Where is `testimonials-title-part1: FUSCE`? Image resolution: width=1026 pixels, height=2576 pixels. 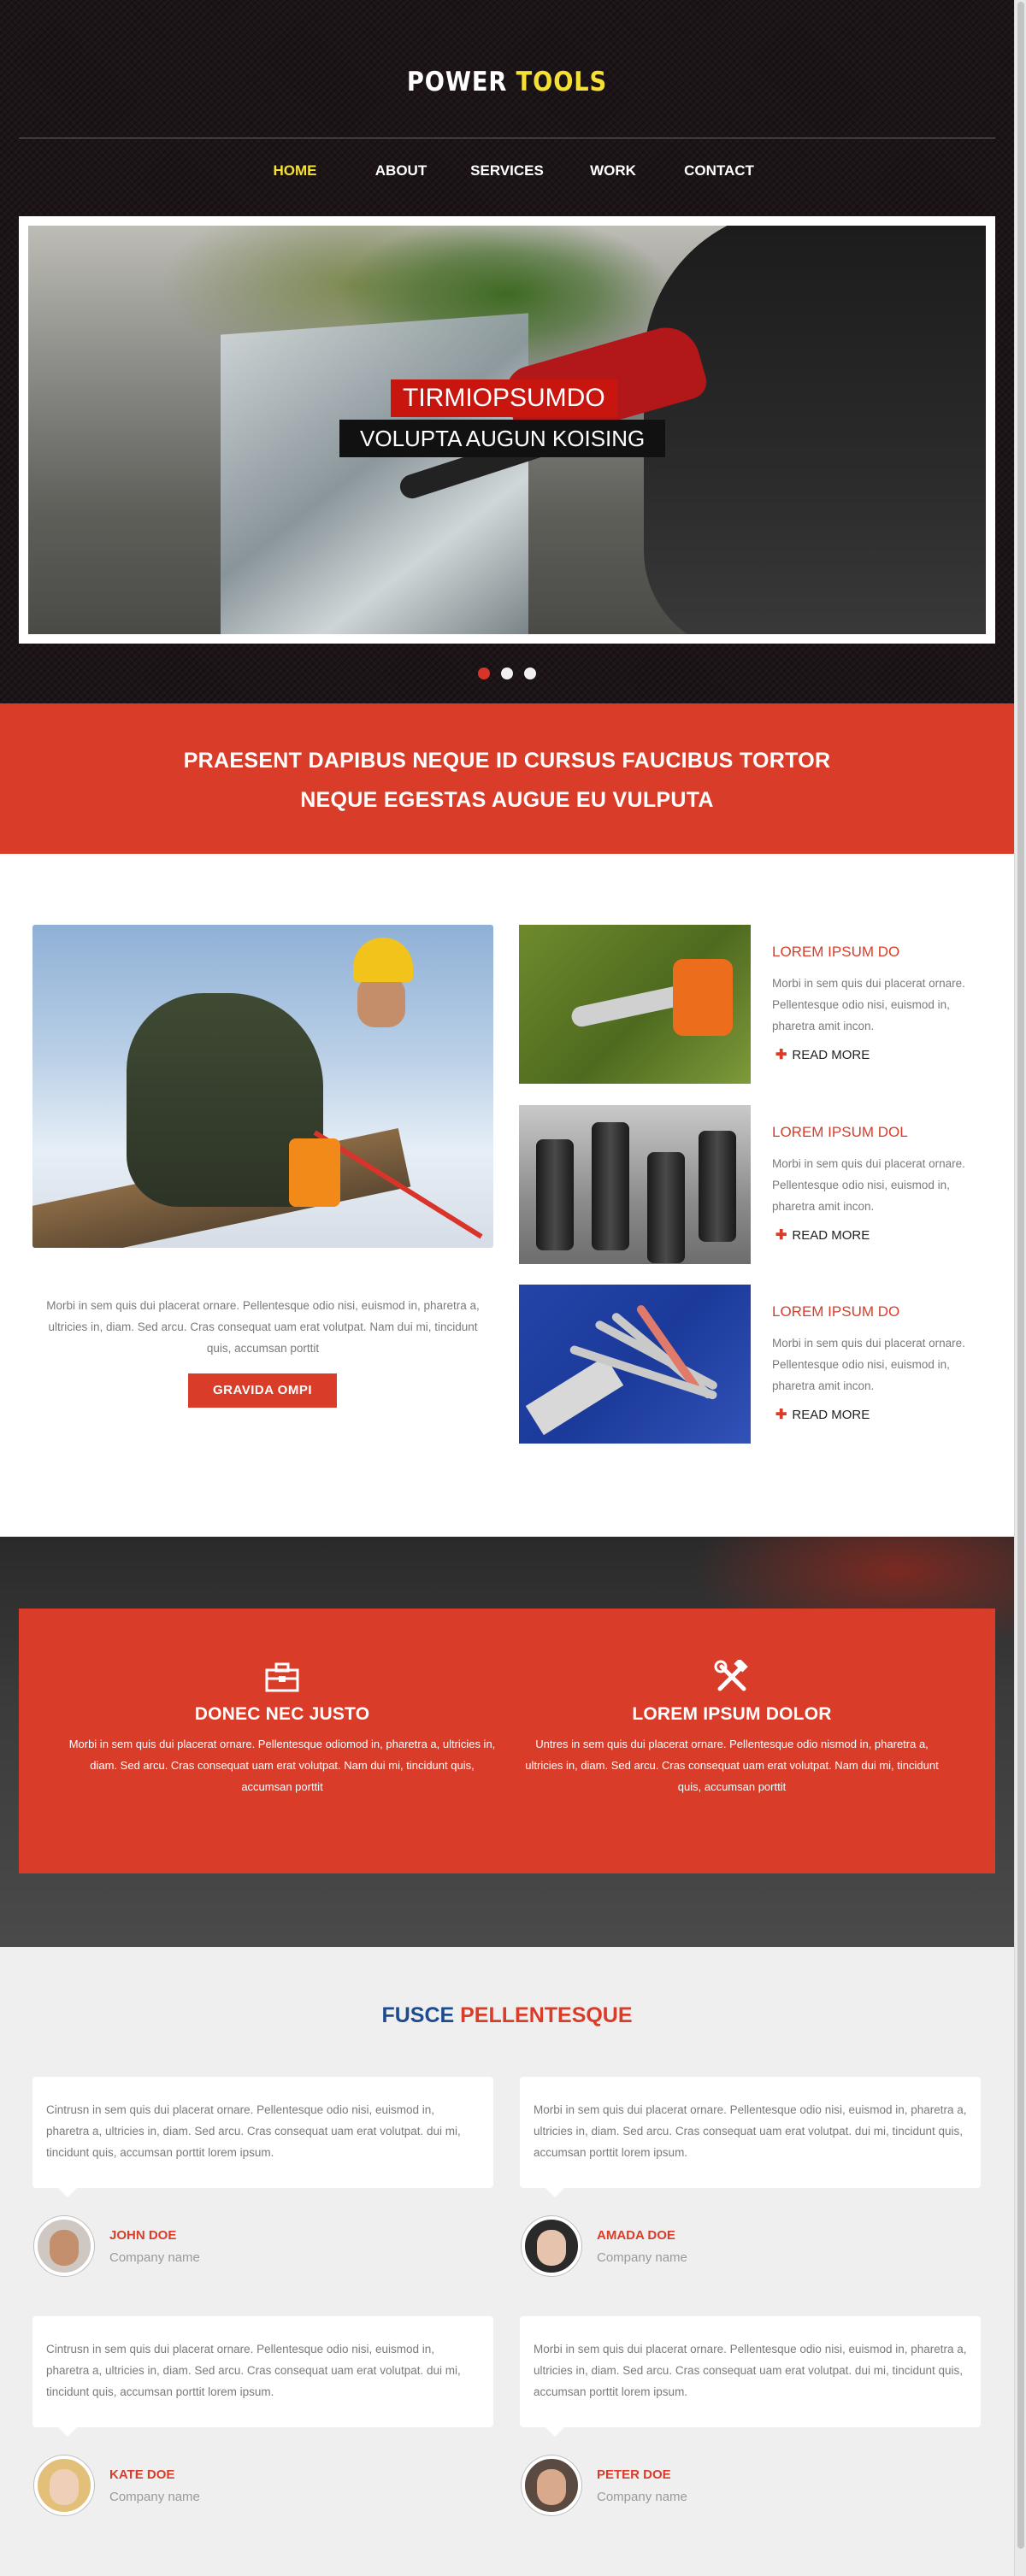
testimonials-title-part1: FUSCE is located at coordinates (418, 2015).